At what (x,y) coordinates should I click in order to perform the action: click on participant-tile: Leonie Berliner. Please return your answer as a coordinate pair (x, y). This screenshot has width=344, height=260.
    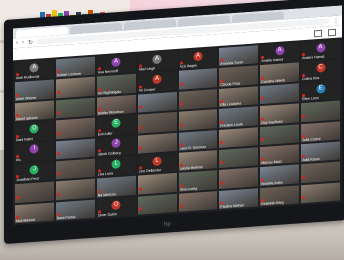
    Looking at the image, I should click on (198, 160).